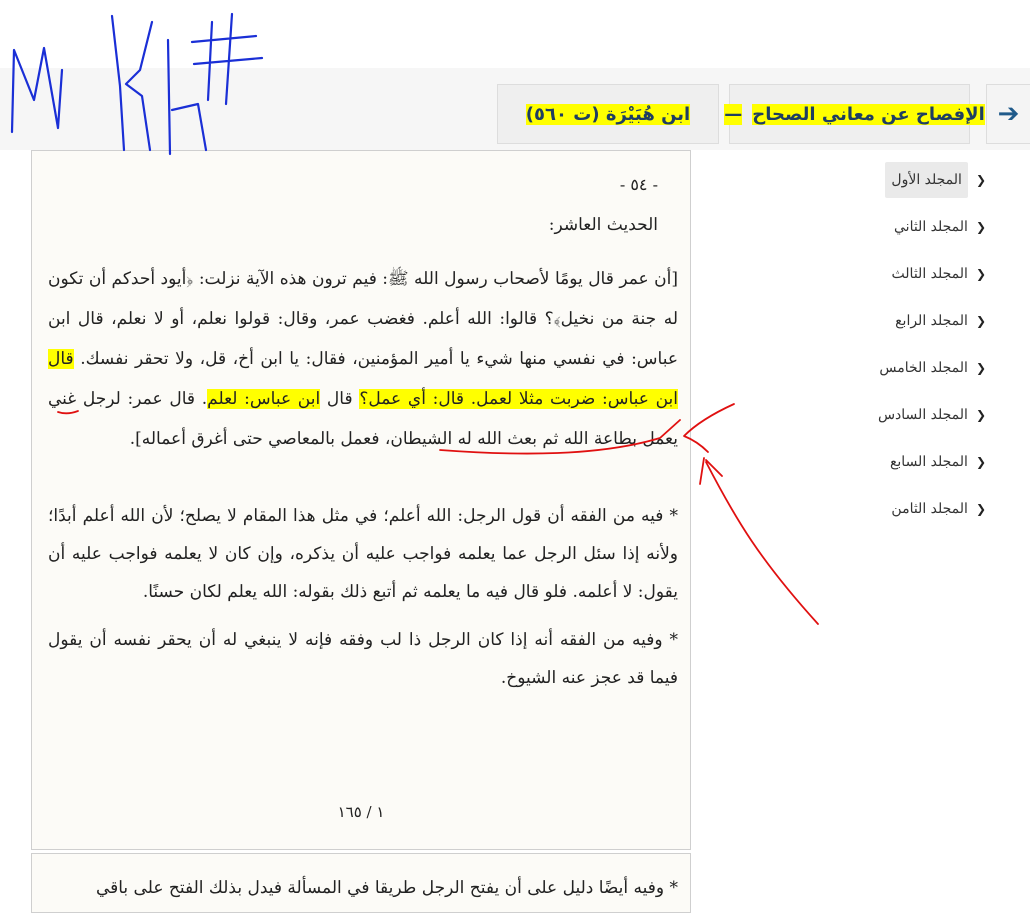 This screenshot has height=913, width=1030. Describe the element at coordinates (868, 114) in the screenshot. I see `book-title: الإفصاح عن معاني الصحاح` at that location.